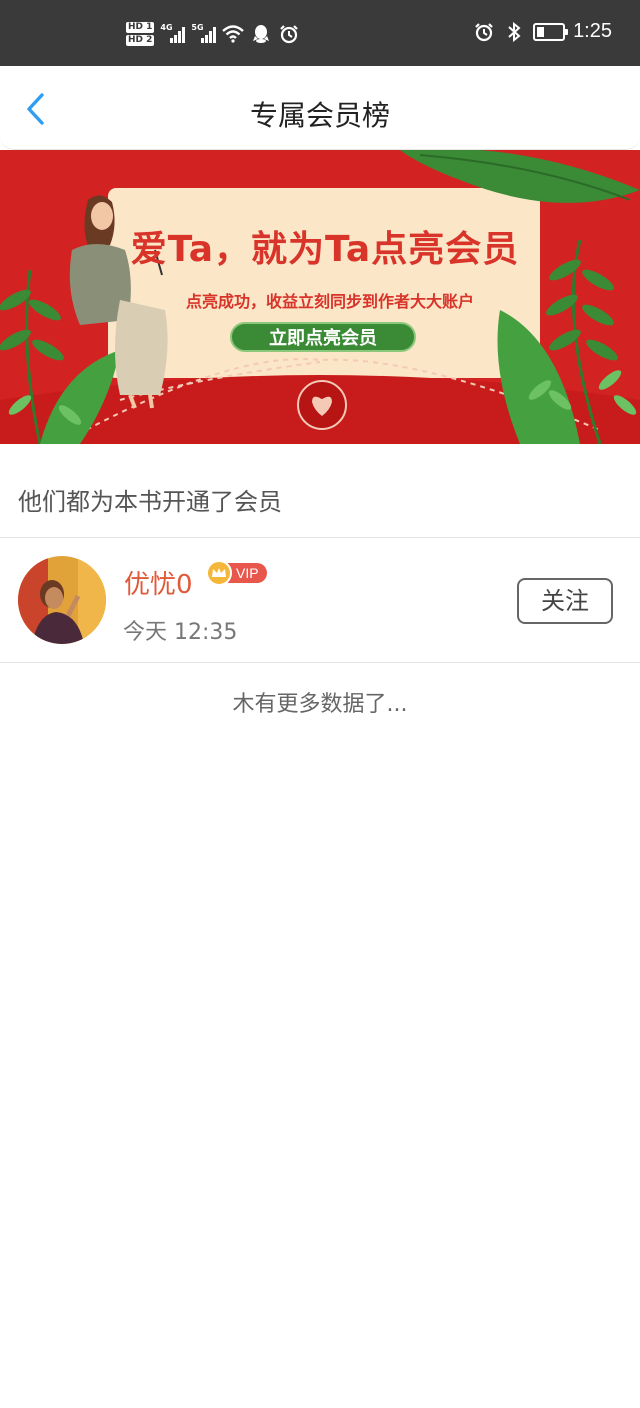  Describe the element at coordinates (166, 27) in the screenshot. I see `network-1-label: 4G` at that location.